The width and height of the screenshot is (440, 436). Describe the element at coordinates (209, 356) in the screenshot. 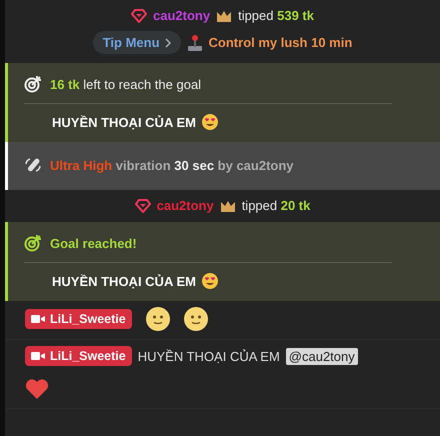

I see `chat-message: HUYỀN THOẠI CỦA EM` at that location.